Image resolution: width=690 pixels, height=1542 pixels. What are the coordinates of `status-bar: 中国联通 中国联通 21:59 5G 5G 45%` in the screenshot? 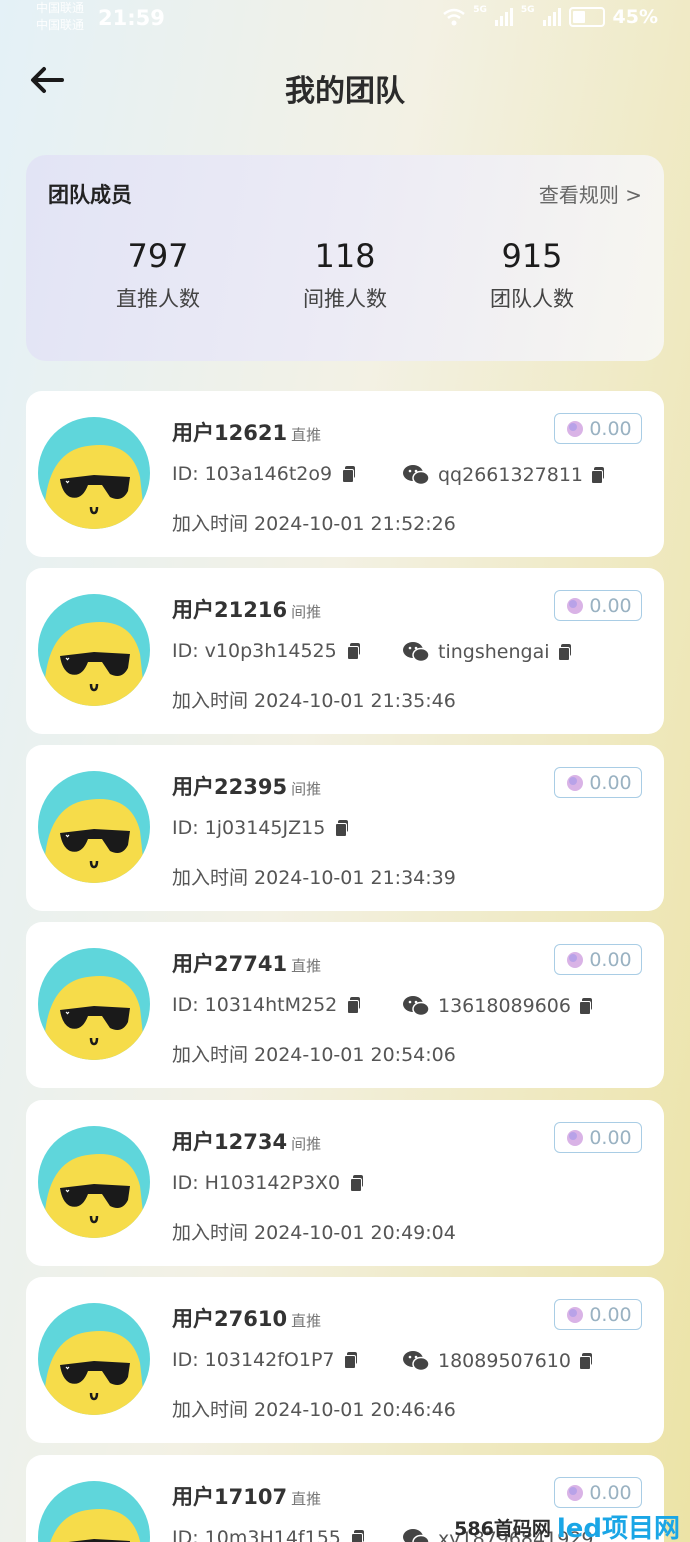 It's located at (345, 20).